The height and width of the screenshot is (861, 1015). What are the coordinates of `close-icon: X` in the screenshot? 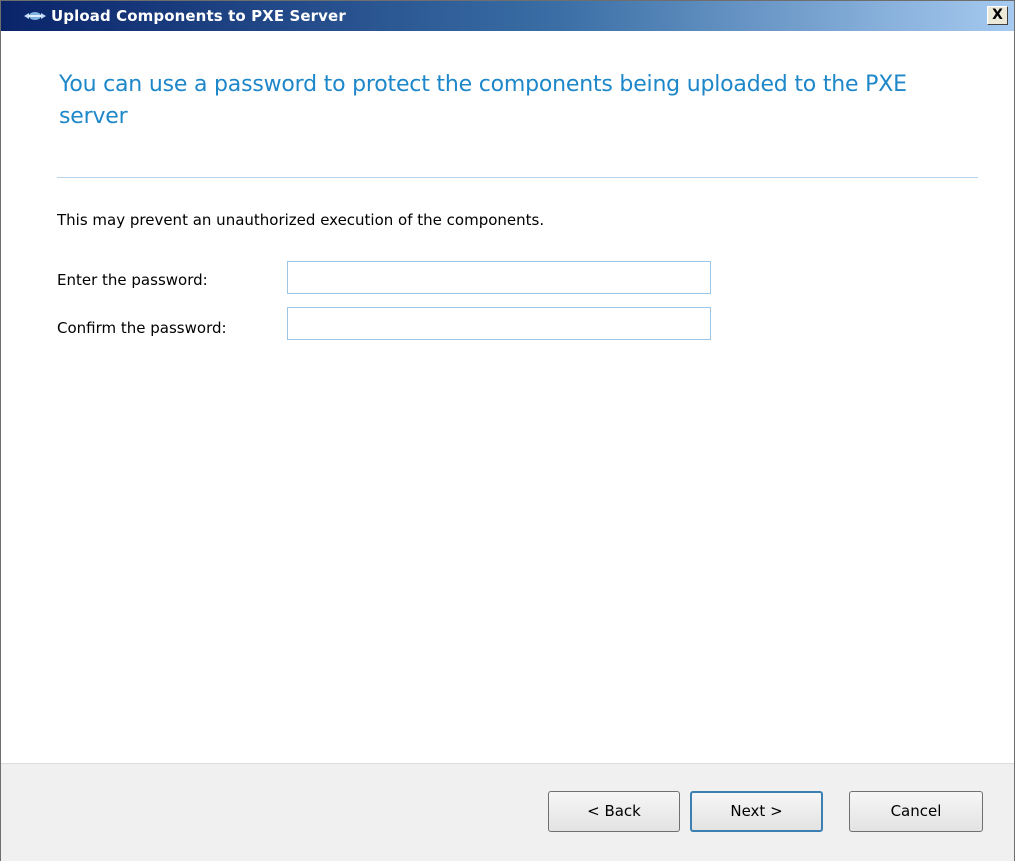 It's located at (997, 15).